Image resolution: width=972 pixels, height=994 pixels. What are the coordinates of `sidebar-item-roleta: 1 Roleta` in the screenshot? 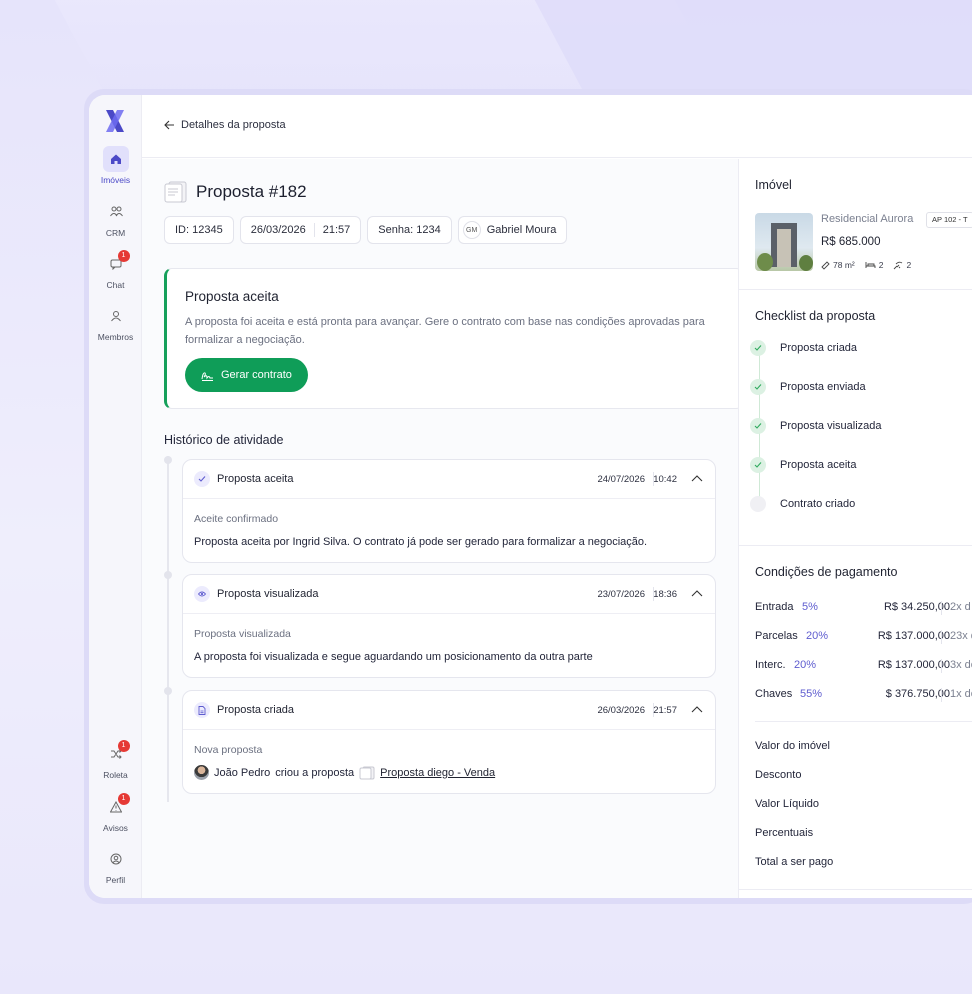 It's located at (115, 760).